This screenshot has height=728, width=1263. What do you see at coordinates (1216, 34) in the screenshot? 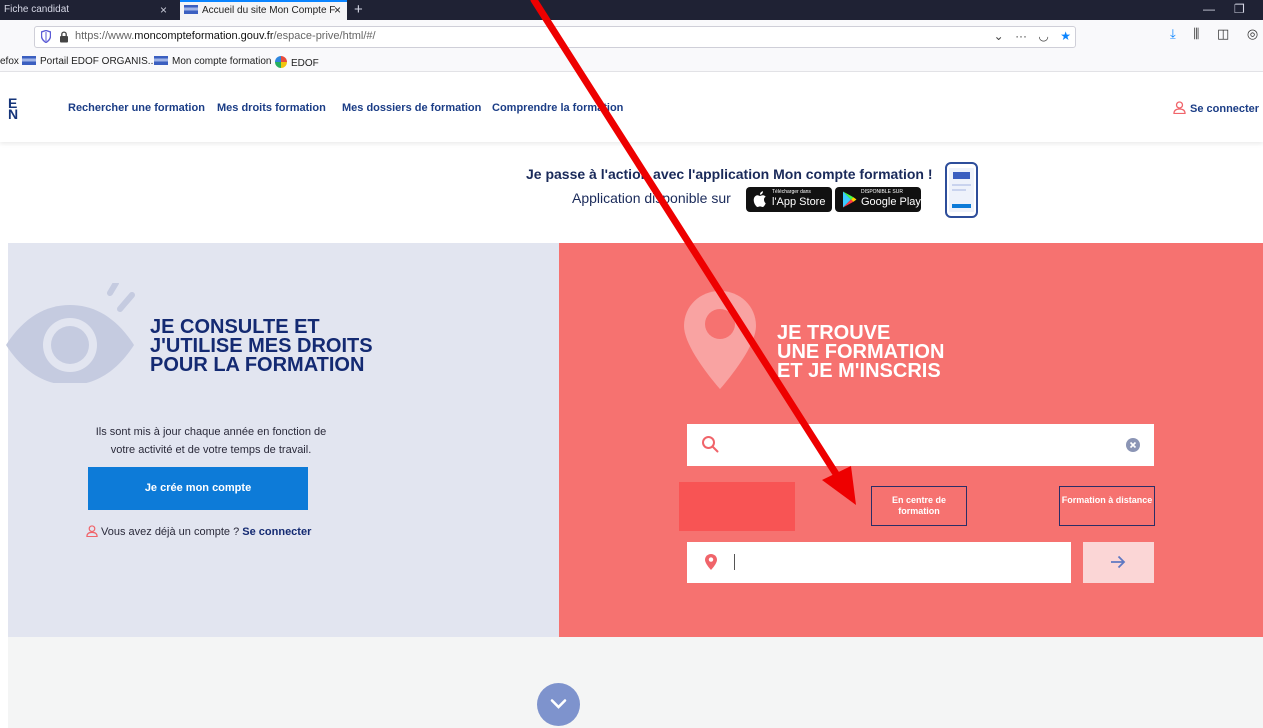
I see `toolbar-icons: ⤓ ⫼ ◫ ◎` at bounding box center [1216, 34].